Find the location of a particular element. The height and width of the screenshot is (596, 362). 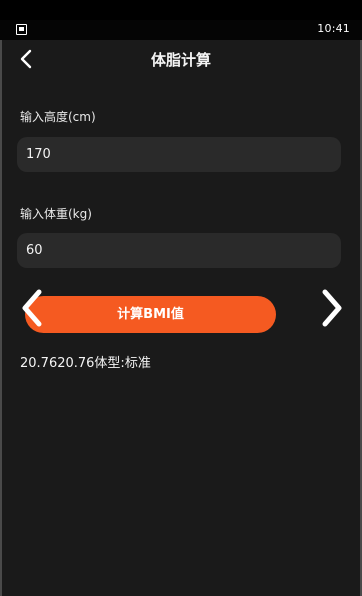

page-title: 体脂计算 is located at coordinates (180, 60).